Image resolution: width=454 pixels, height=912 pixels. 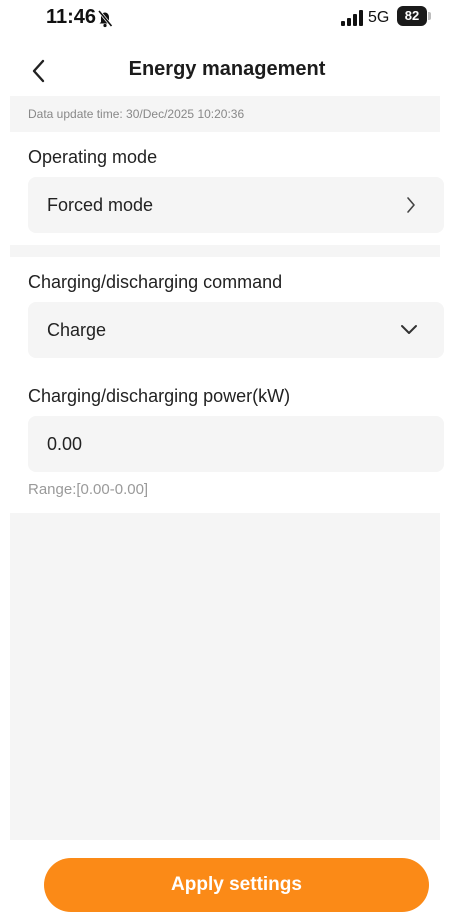 What do you see at coordinates (88, 489) in the screenshot?
I see `power-range-hint: Range:[0.00-0.00]` at bounding box center [88, 489].